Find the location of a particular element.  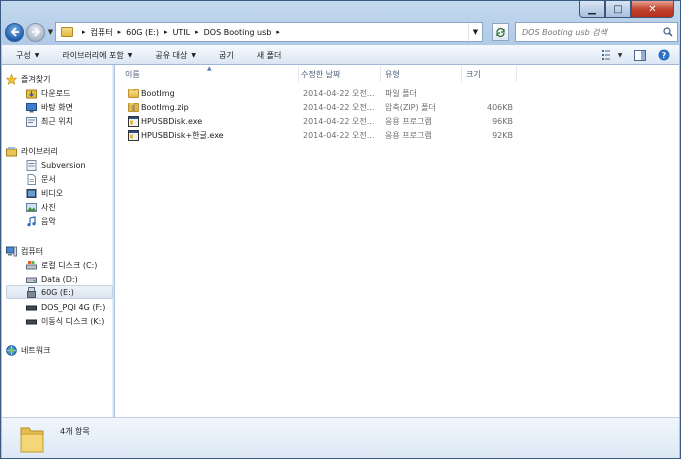

include-library-menu: 라이브러리에 포함 ▼ is located at coordinates (94, 55).